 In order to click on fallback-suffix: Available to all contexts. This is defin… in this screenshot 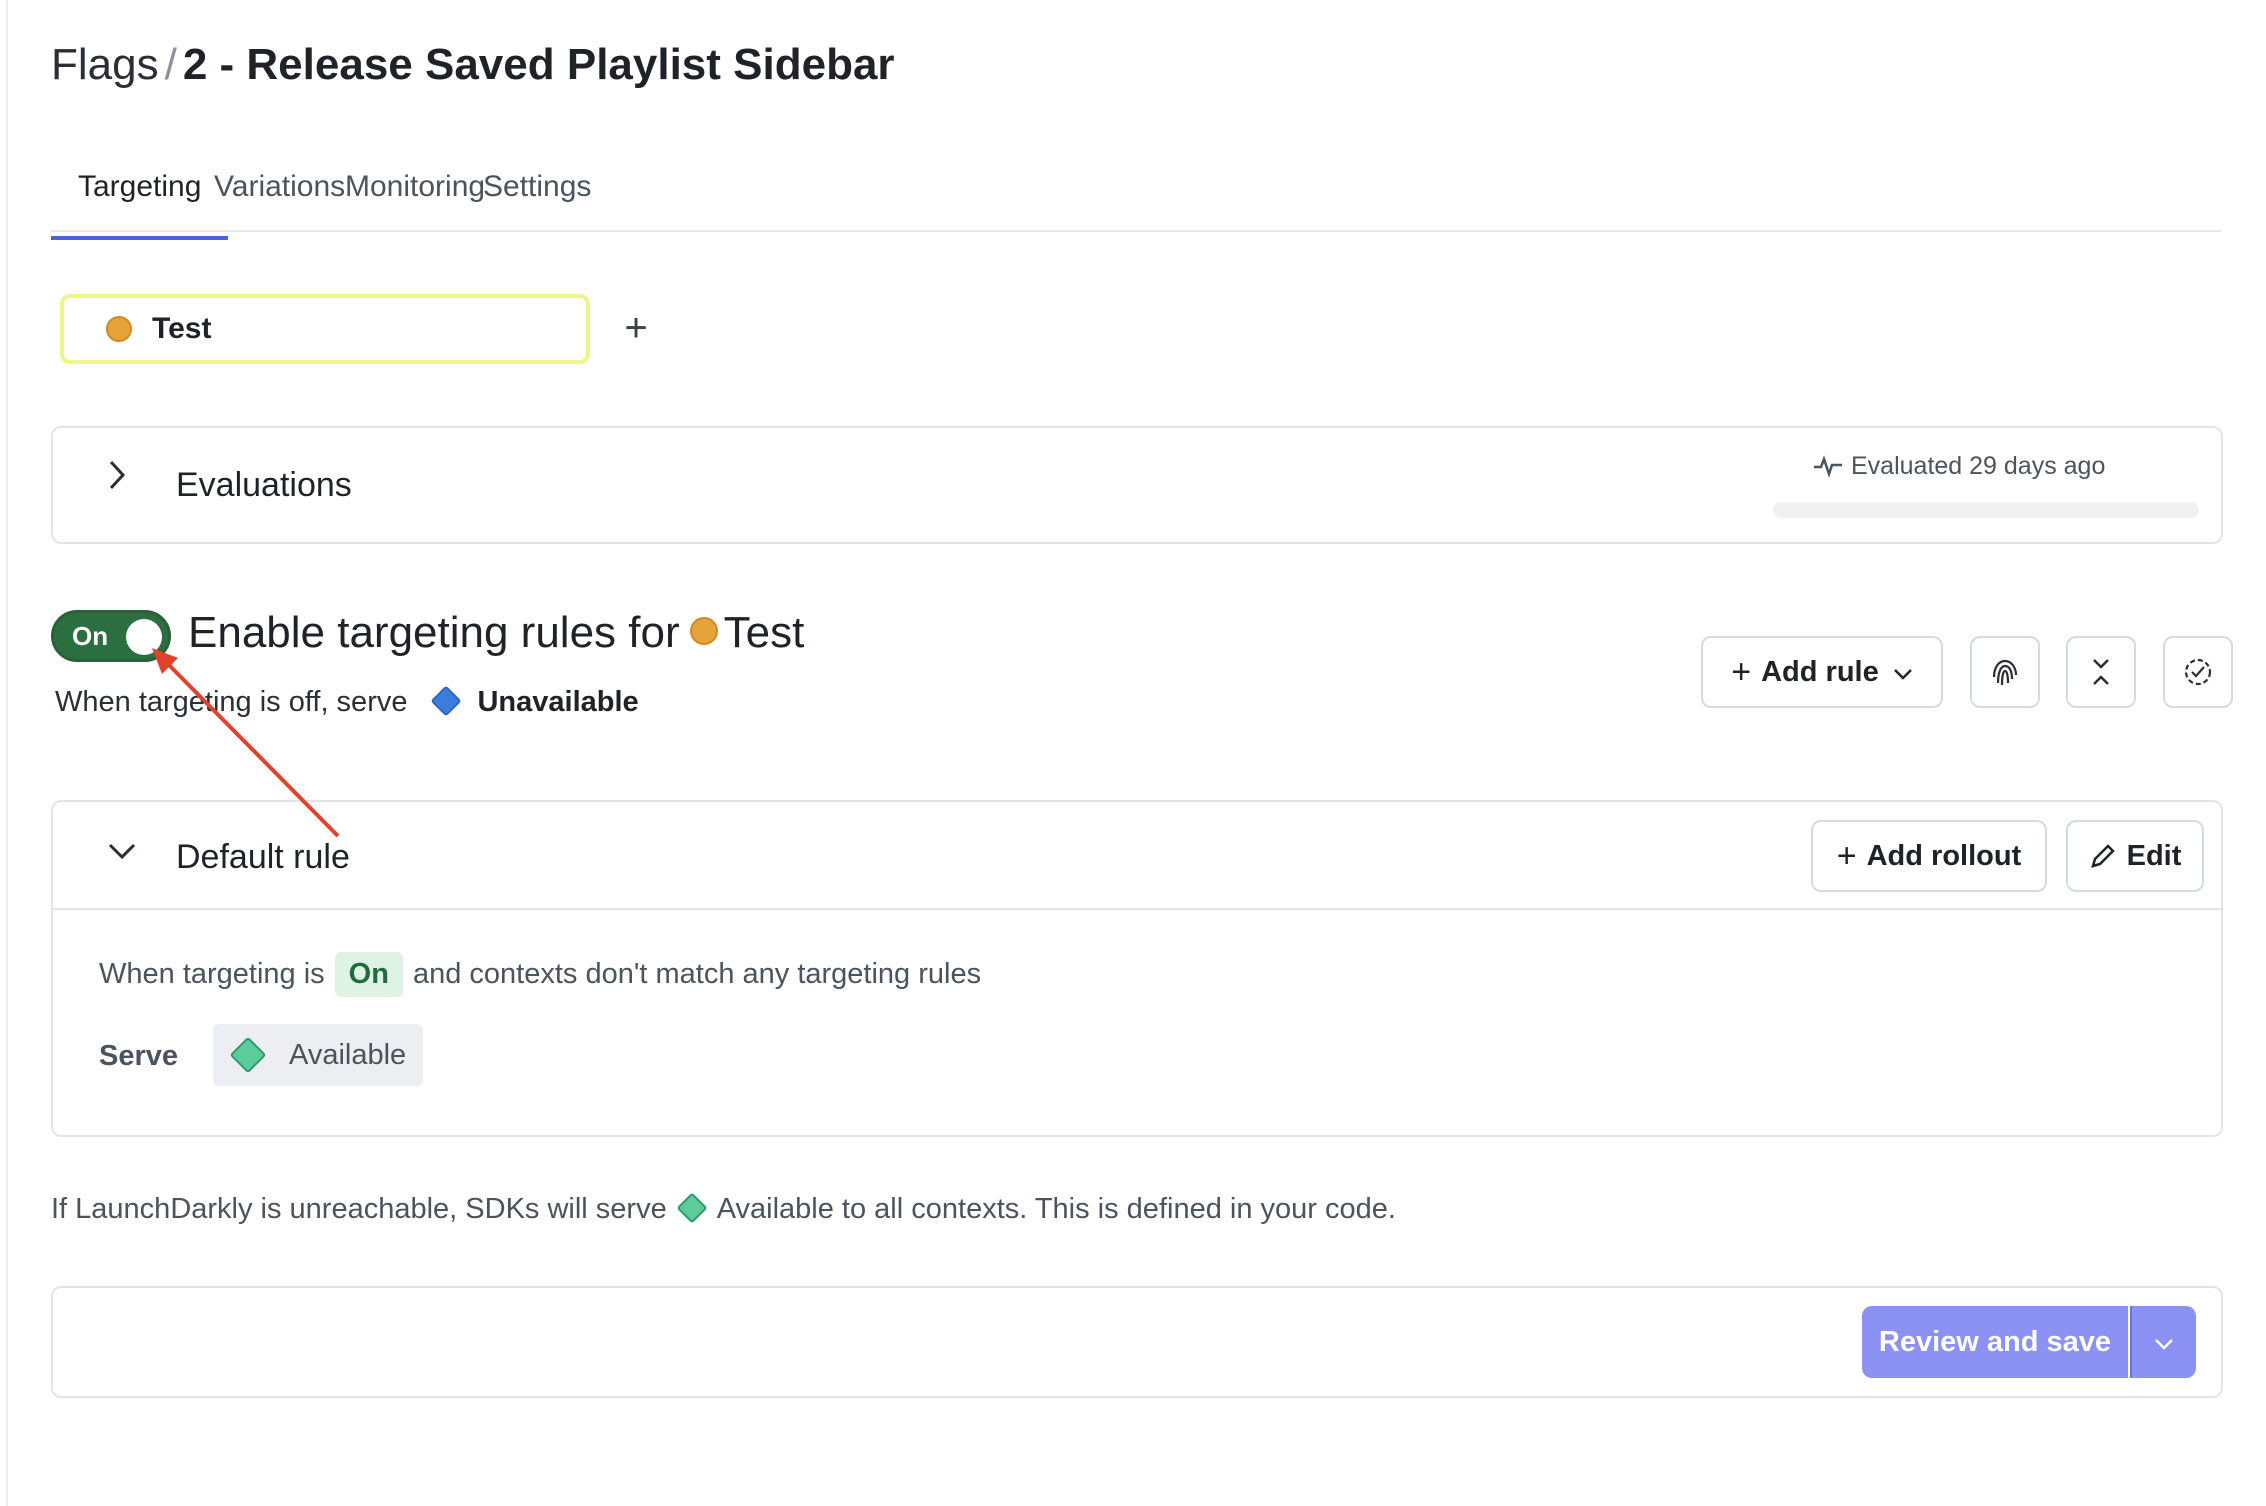, I will do `click(1056, 1209)`.